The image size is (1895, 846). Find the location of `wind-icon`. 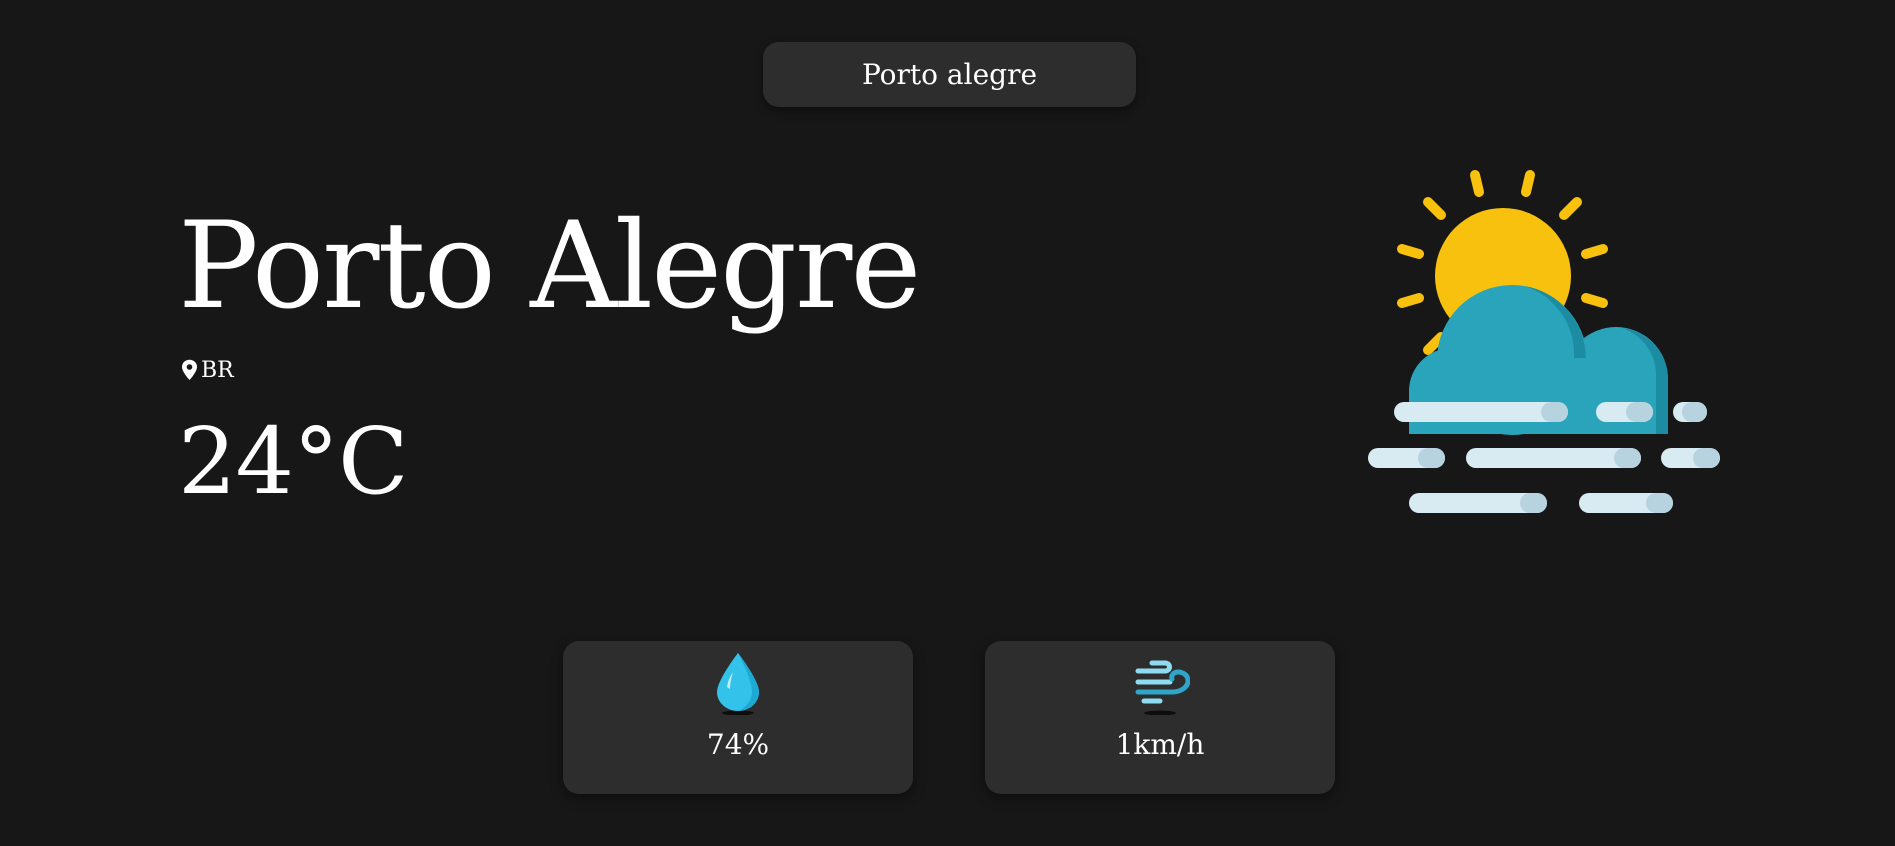

wind-icon is located at coordinates (1160, 683).